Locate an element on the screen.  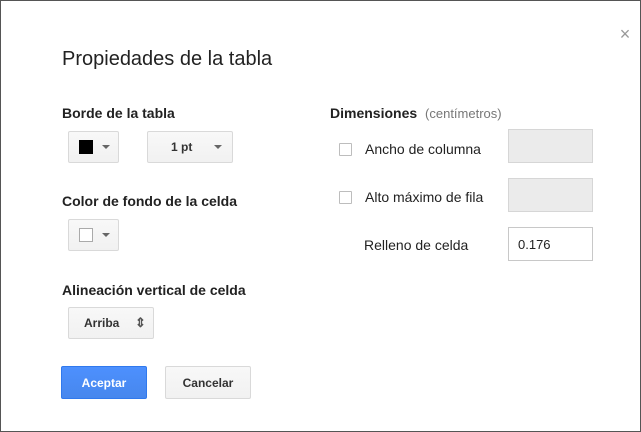
dimensions-unit: (centímetros) is located at coordinates (463, 113).